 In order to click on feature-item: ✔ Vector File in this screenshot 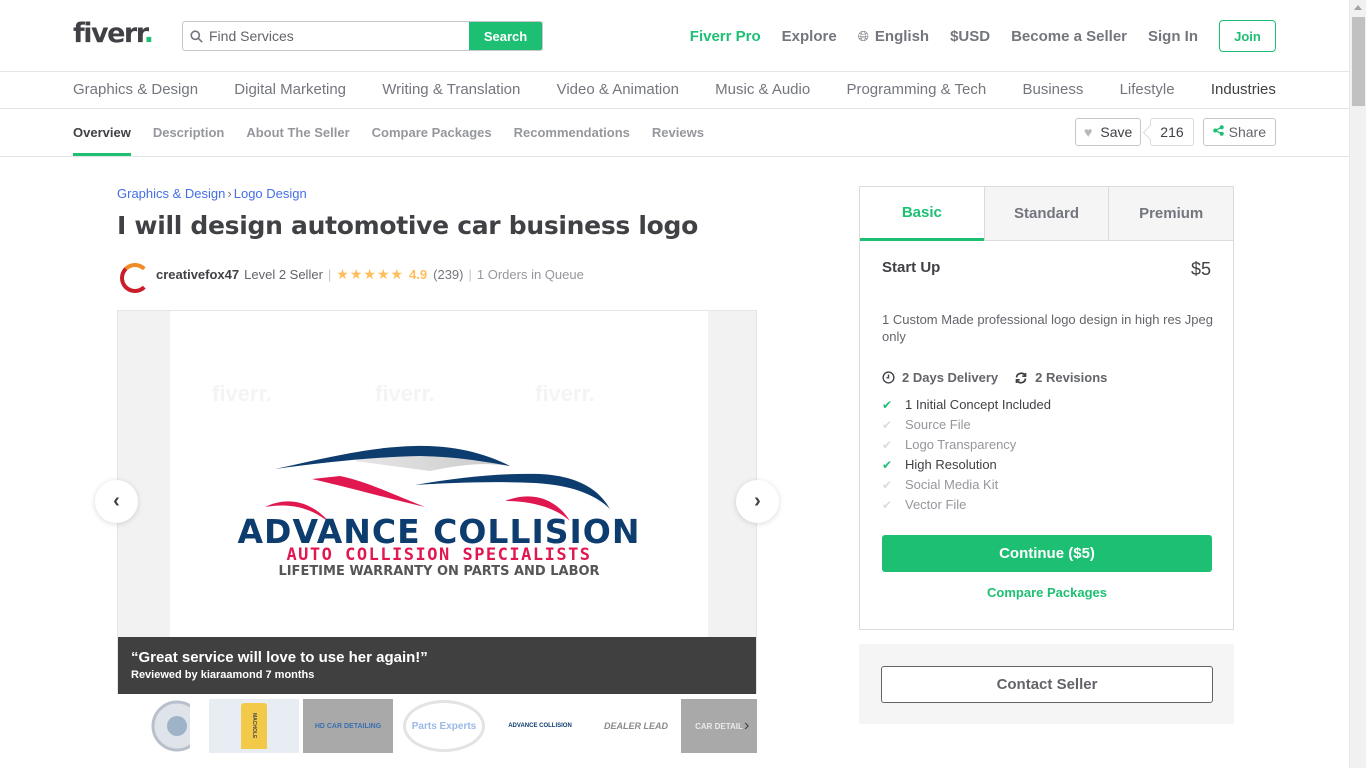, I will do `click(1046, 505)`.